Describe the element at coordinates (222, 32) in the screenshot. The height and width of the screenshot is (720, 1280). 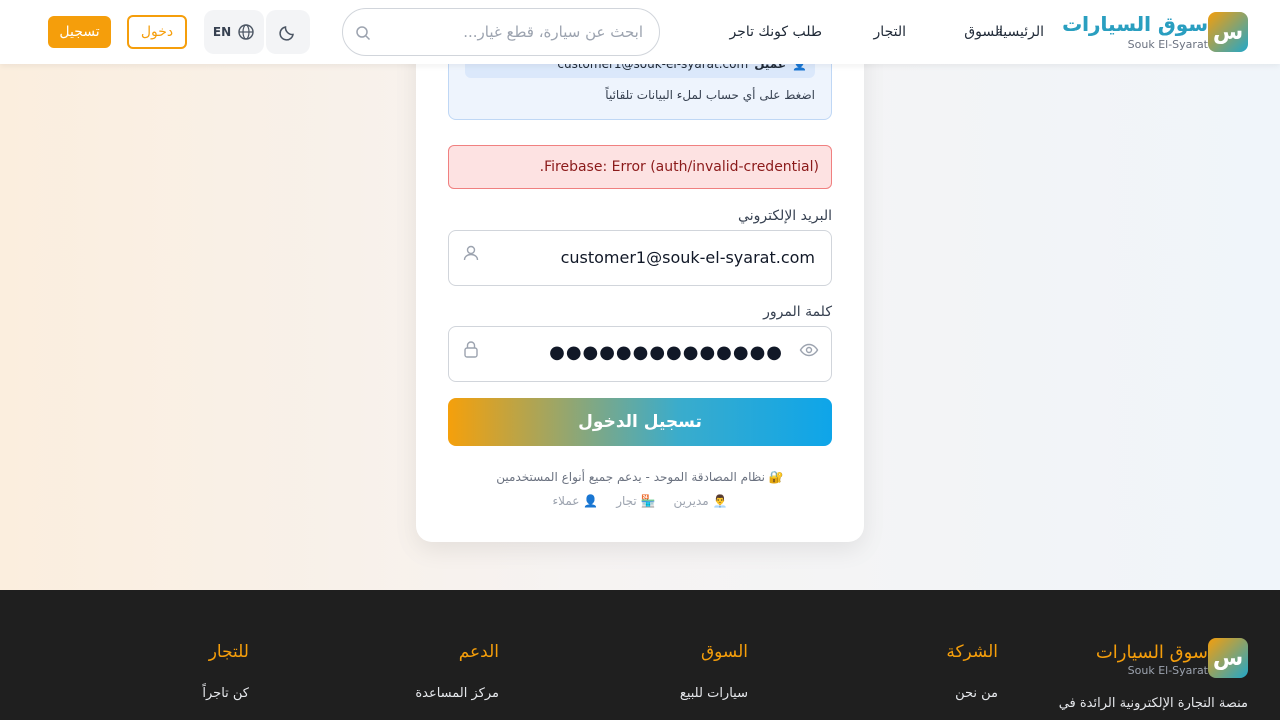
I see `language-label: EN` at that location.